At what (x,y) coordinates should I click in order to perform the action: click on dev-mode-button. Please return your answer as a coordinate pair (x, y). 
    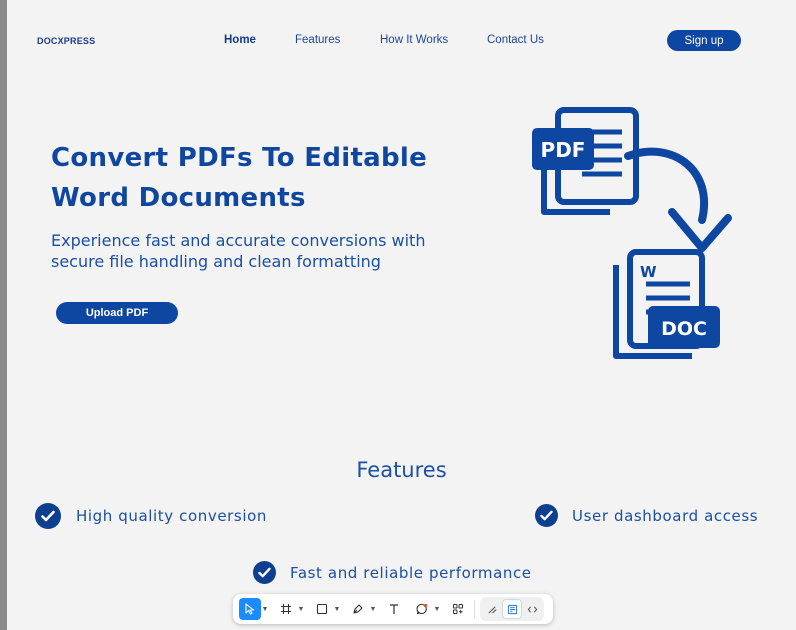
    Looking at the image, I should click on (532, 609).